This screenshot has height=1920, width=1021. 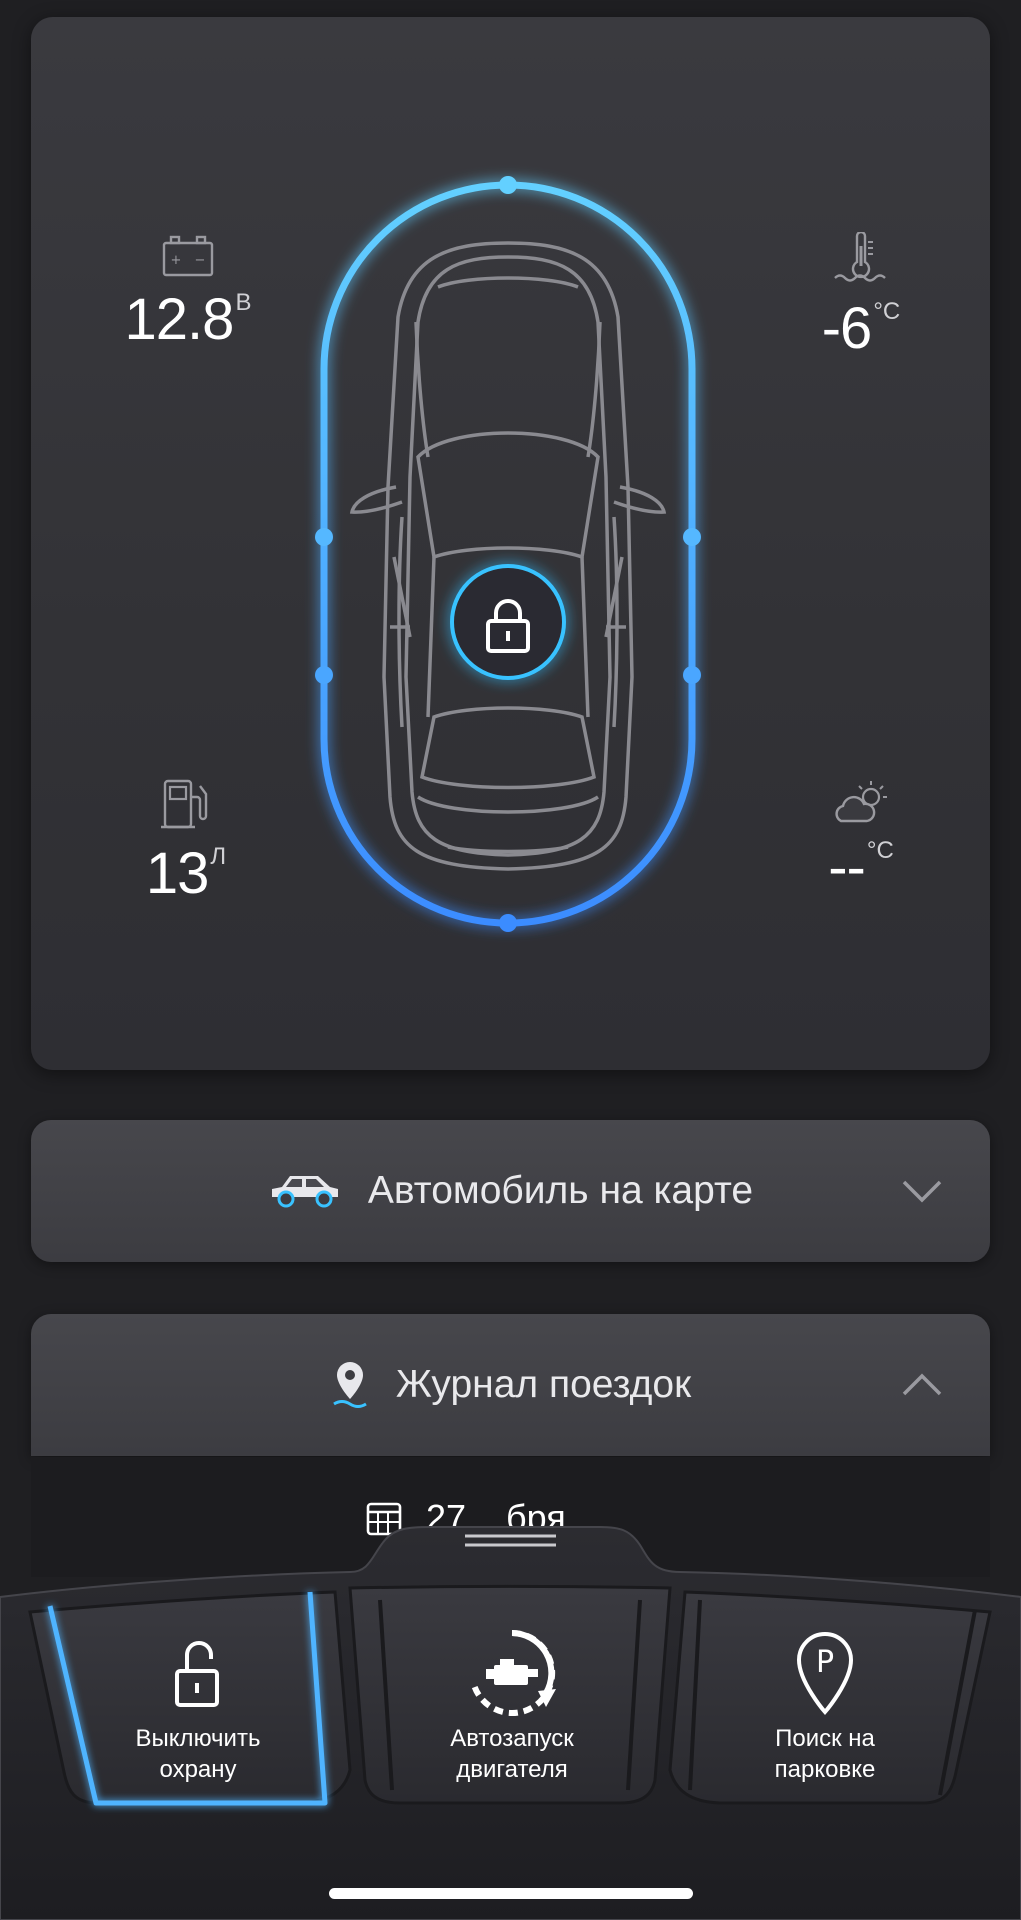 What do you see at coordinates (186, 839) in the screenshot?
I see `fuel-metric: 13Л` at bounding box center [186, 839].